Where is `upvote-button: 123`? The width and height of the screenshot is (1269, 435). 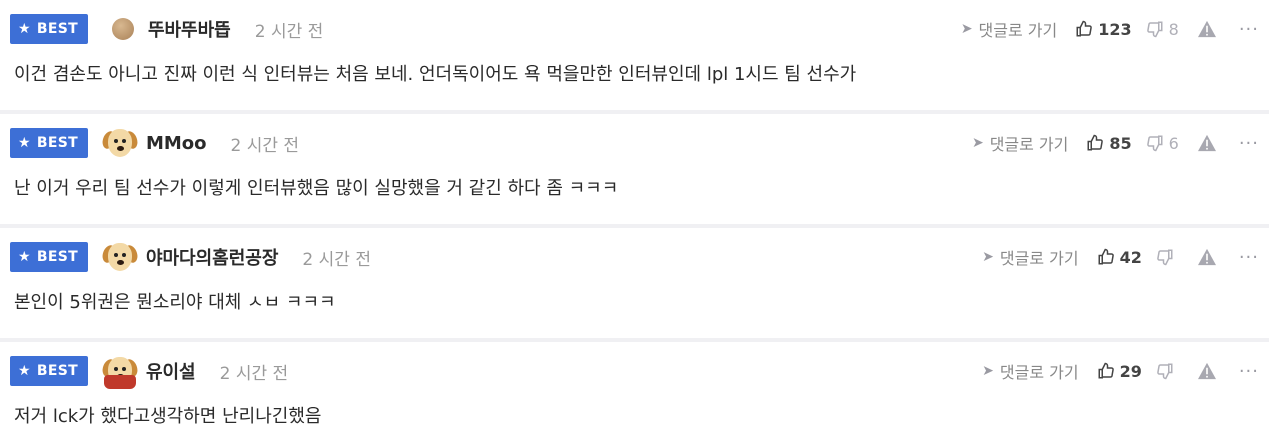
upvote-button: 123 is located at coordinates (1103, 29).